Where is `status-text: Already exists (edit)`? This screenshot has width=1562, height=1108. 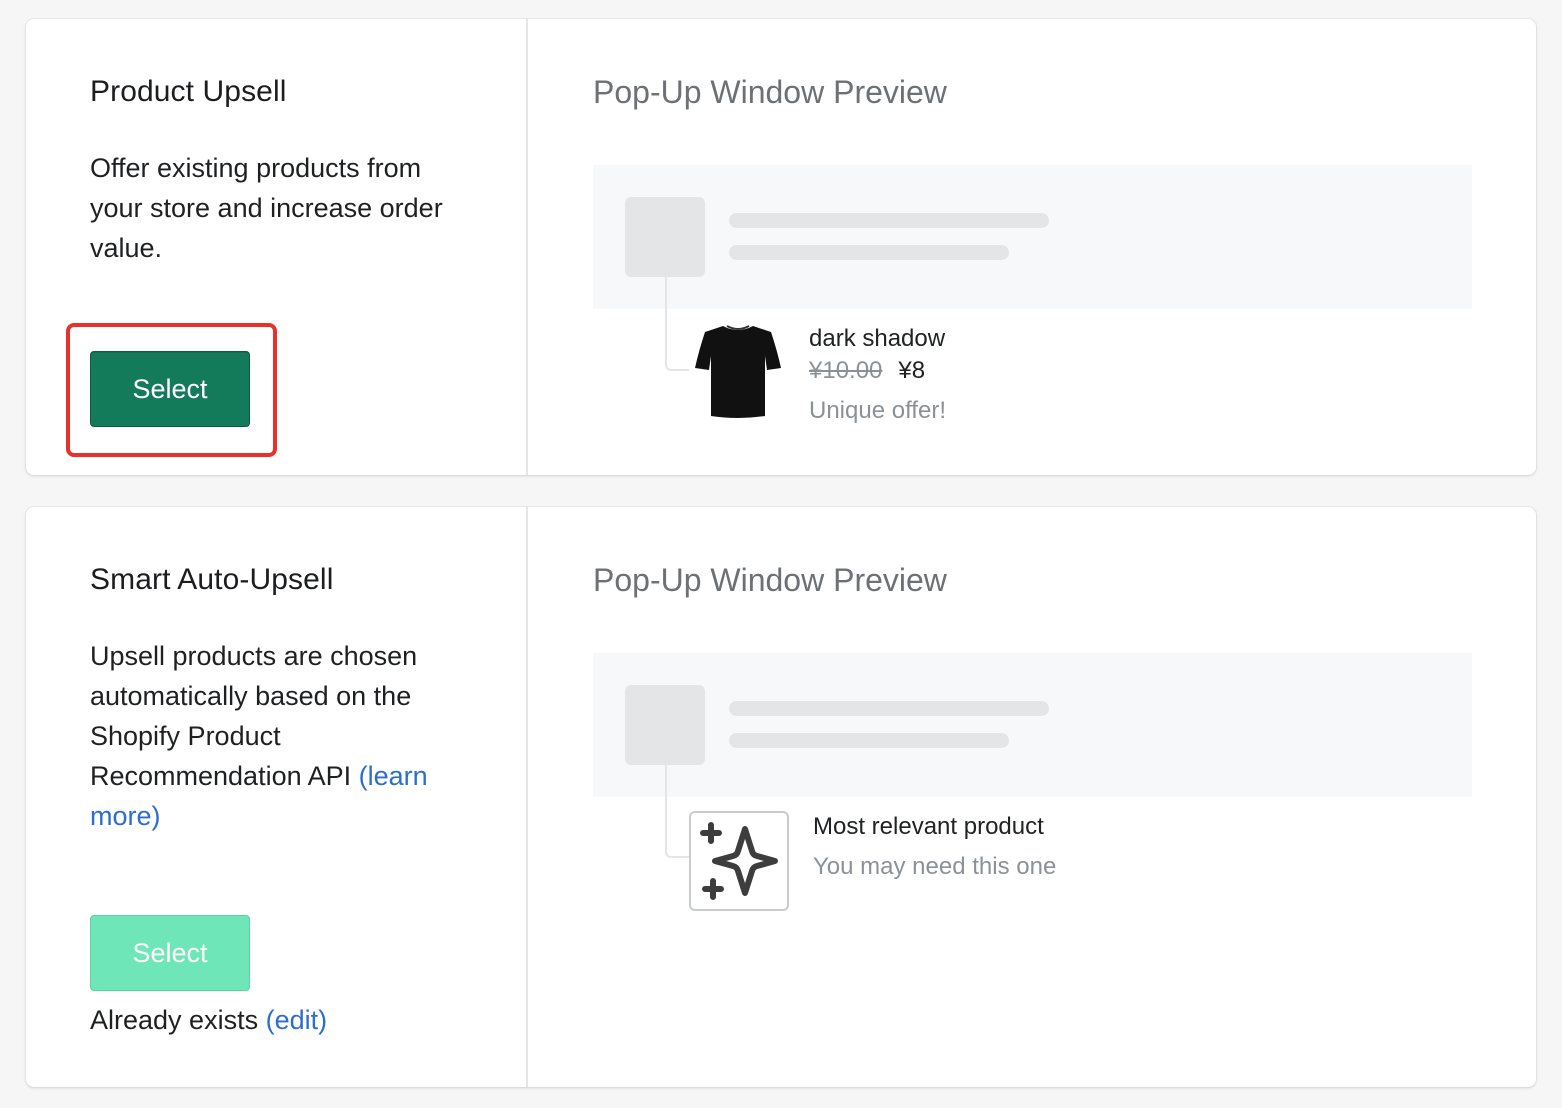
status-text: Already exists (edit) is located at coordinates (208, 1020).